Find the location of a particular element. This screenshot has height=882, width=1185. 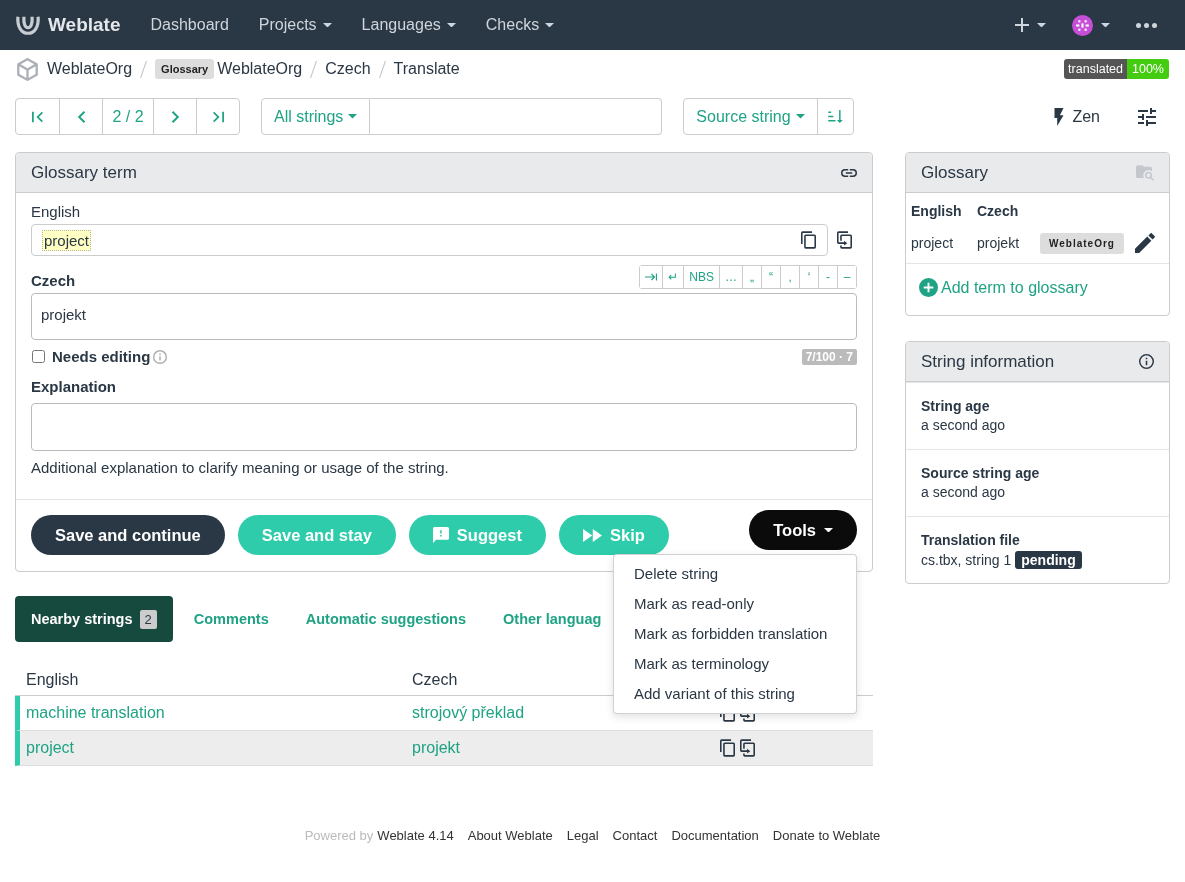

term-source: project is located at coordinates (933, 243).